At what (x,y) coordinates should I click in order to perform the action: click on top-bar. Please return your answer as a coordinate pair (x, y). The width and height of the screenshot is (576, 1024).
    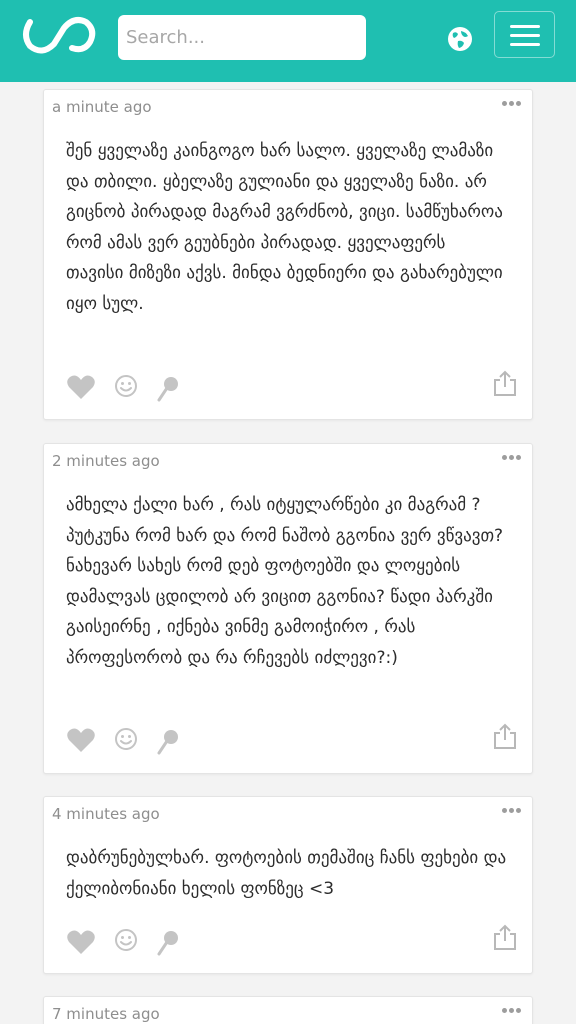
    Looking at the image, I should click on (288, 41).